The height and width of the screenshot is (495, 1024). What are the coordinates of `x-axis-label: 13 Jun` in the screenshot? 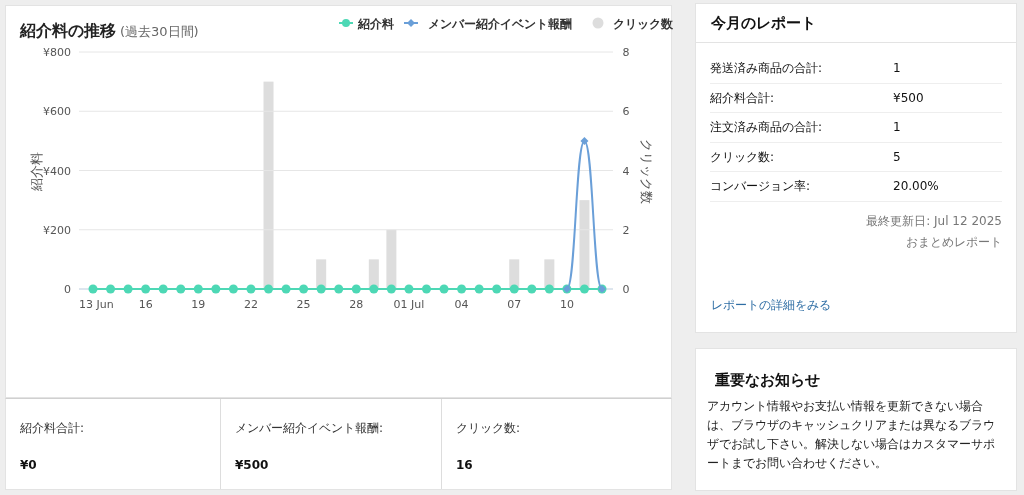 It's located at (96, 304).